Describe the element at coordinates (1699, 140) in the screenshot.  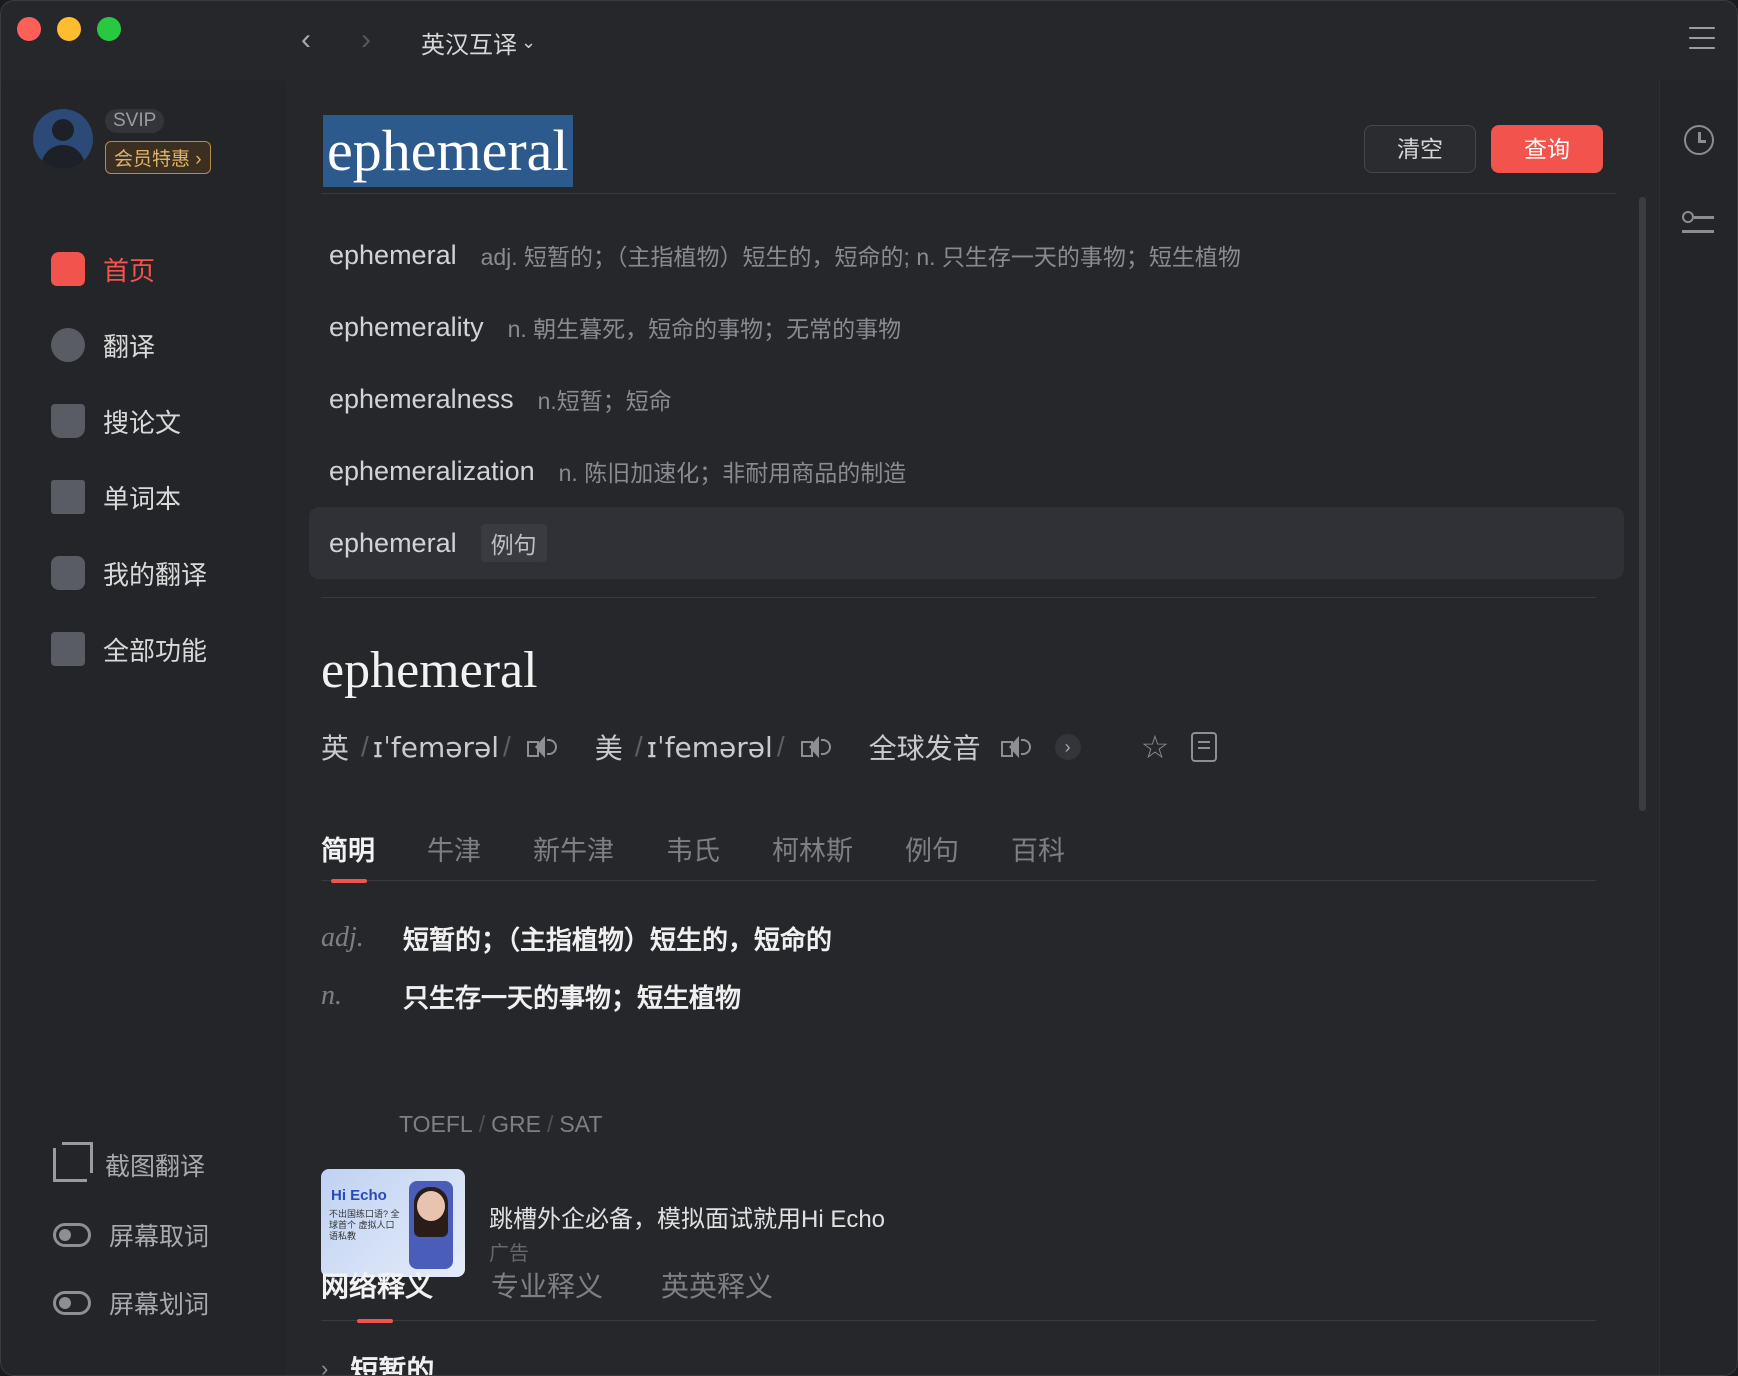
I see `history-clock-icon` at that location.